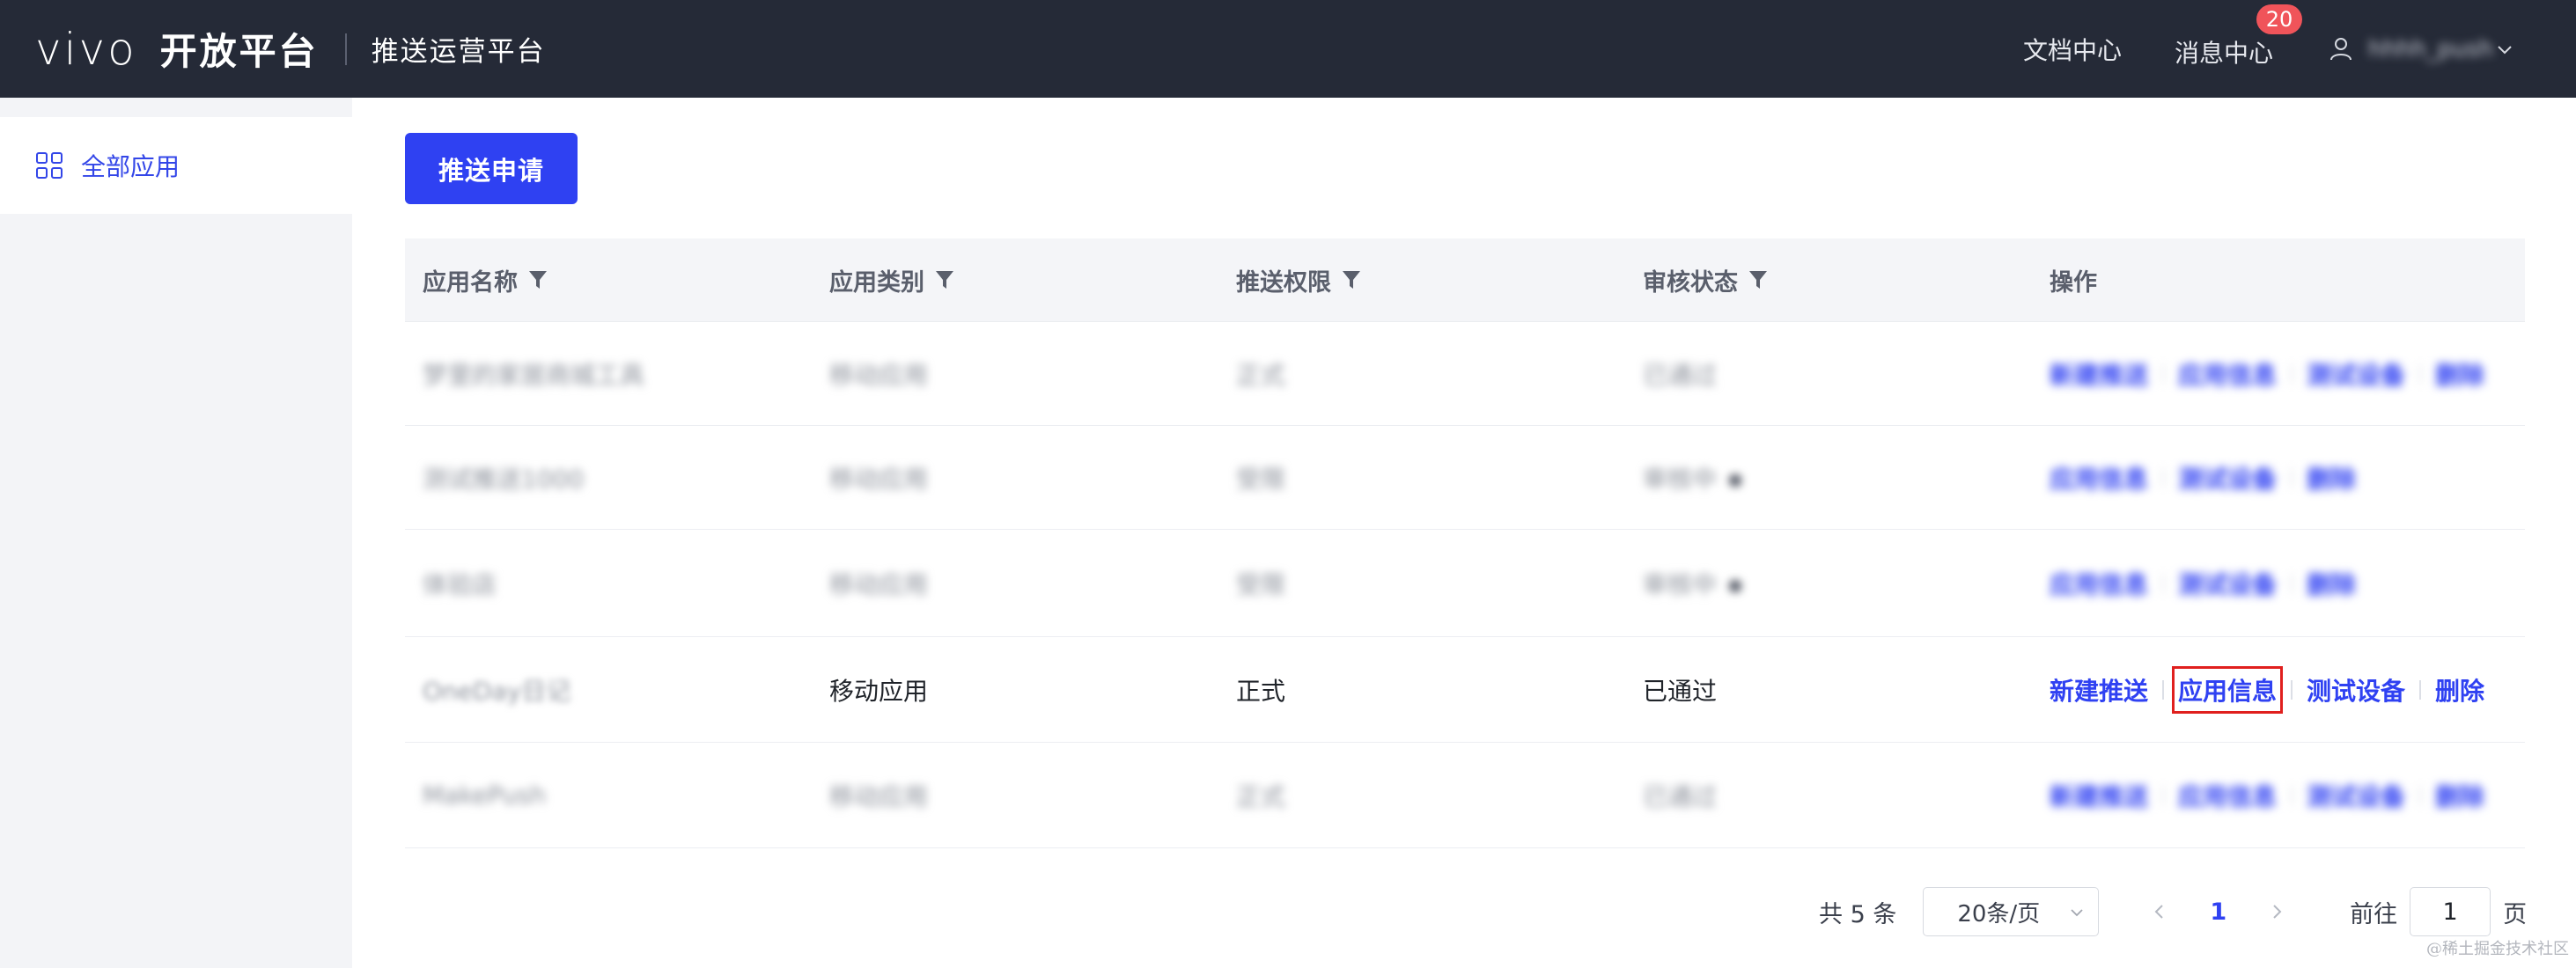 The height and width of the screenshot is (968, 2576). Describe the element at coordinates (485, 796) in the screenshot. I see `cell-app-name: MakePush` at that location.